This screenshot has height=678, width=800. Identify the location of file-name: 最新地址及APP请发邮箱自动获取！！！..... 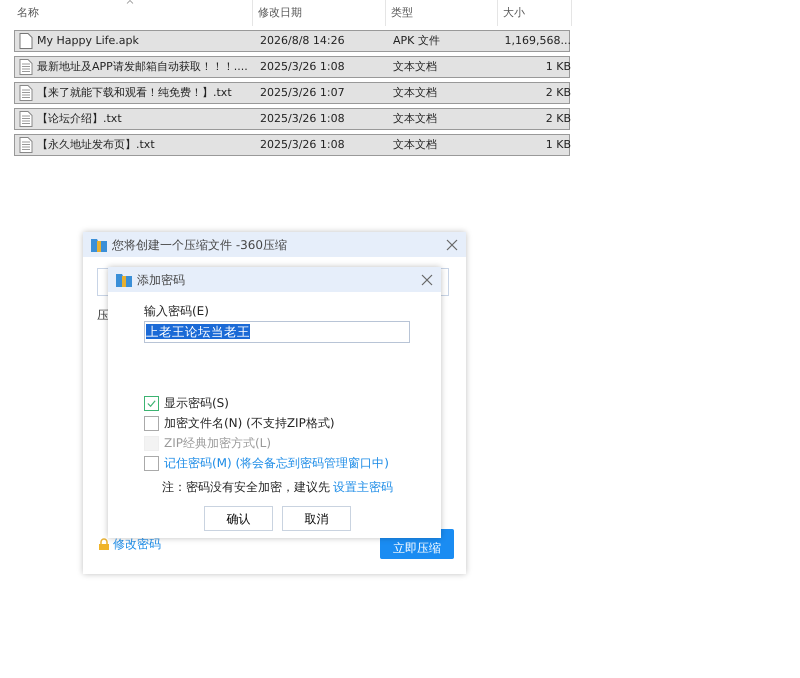
(142, 66).